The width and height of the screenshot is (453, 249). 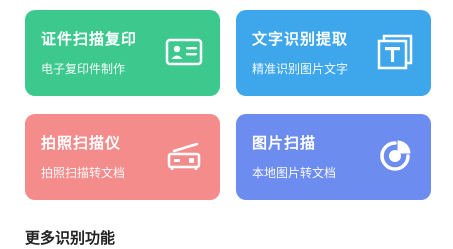 What do you see at coordinates (333, 157) in the screenshot?
I see `image-scan-card: 图片扫描 本地图片转文档` at bounding box center [333, 157].